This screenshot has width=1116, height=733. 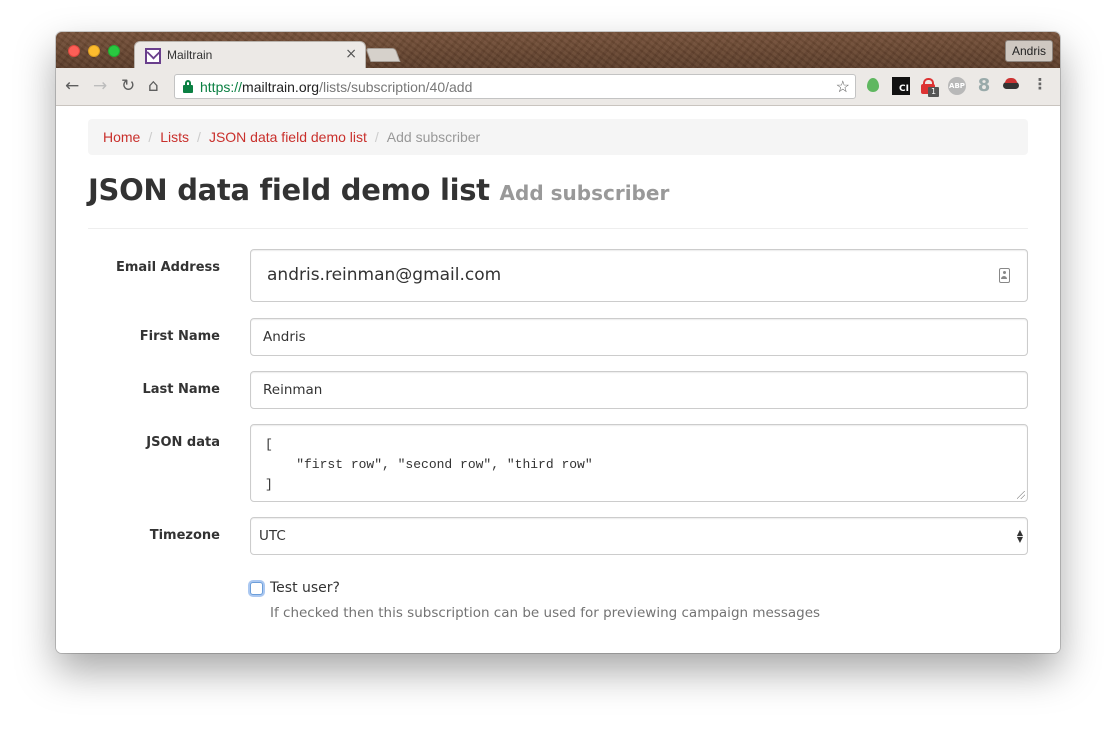 I want to click on lock-extension-icon: 1, so click(x=929, y=87).